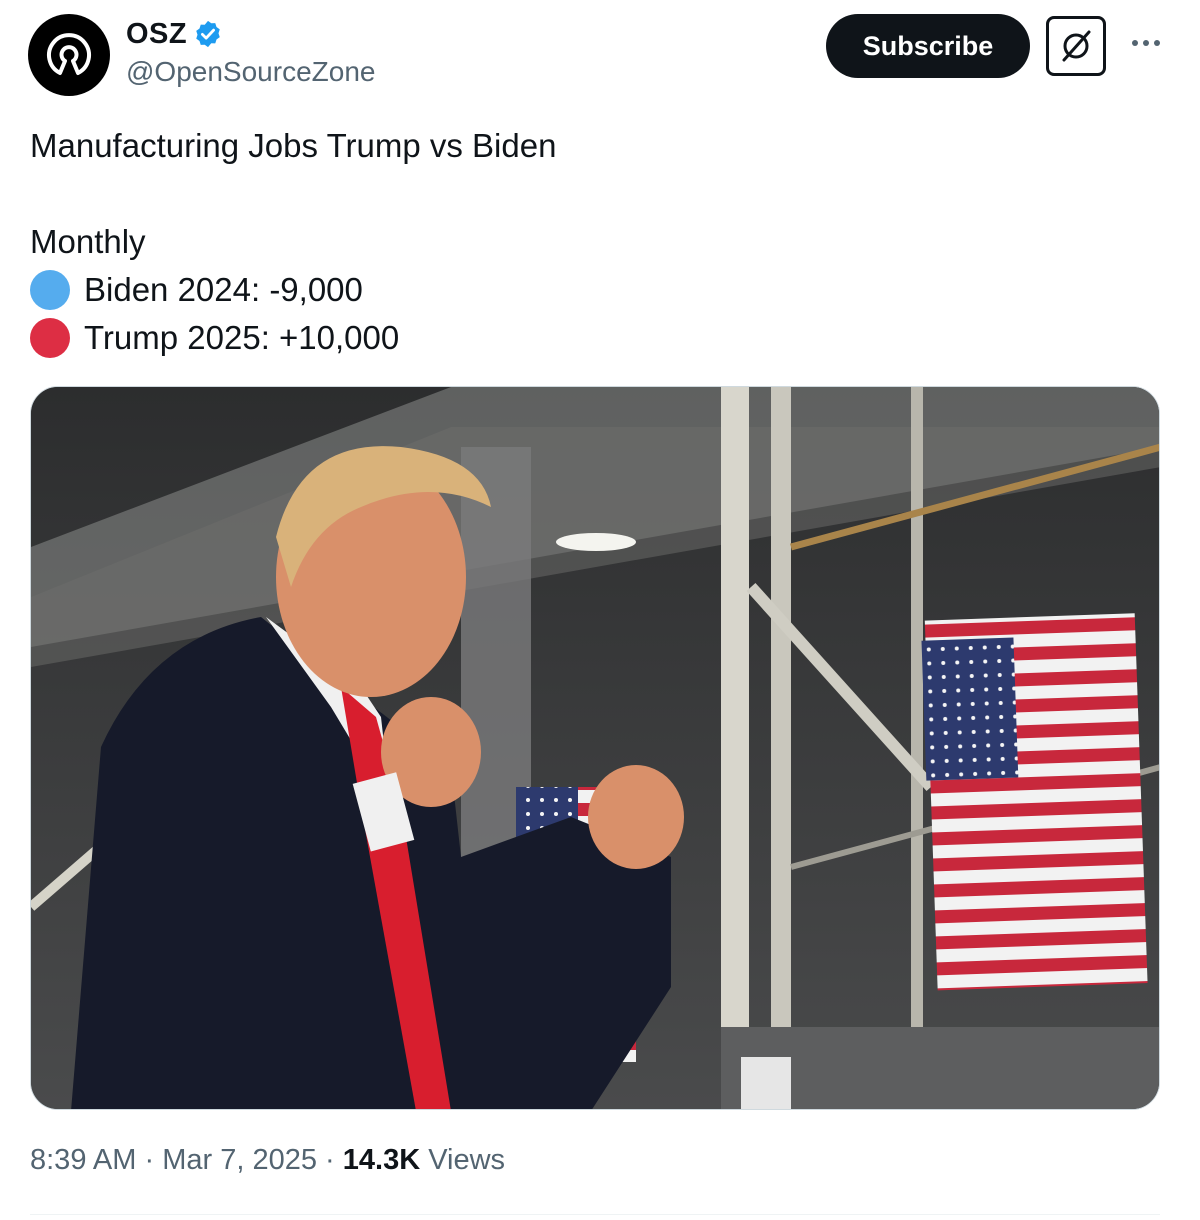 This screenshot has height=1220, width=1200. I want to click on post-header: OSZ @OpenSourceZone Subscribe, so click(598, 59).